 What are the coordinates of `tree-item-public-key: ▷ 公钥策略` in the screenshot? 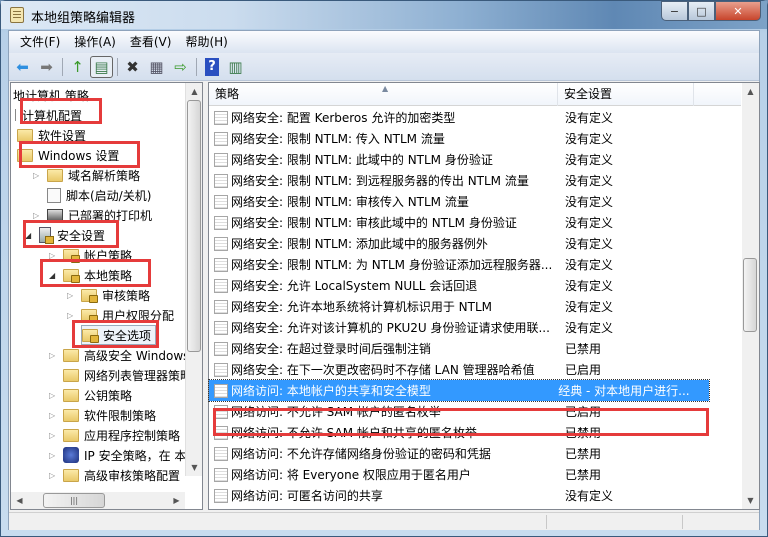 It's located at (90, 395).